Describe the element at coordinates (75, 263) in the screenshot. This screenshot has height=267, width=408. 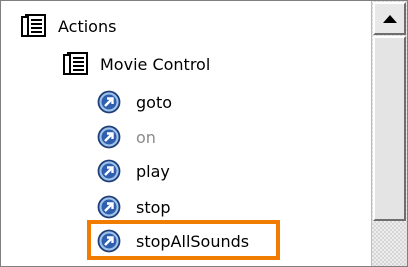
I see `partial-book-icon` at that location.